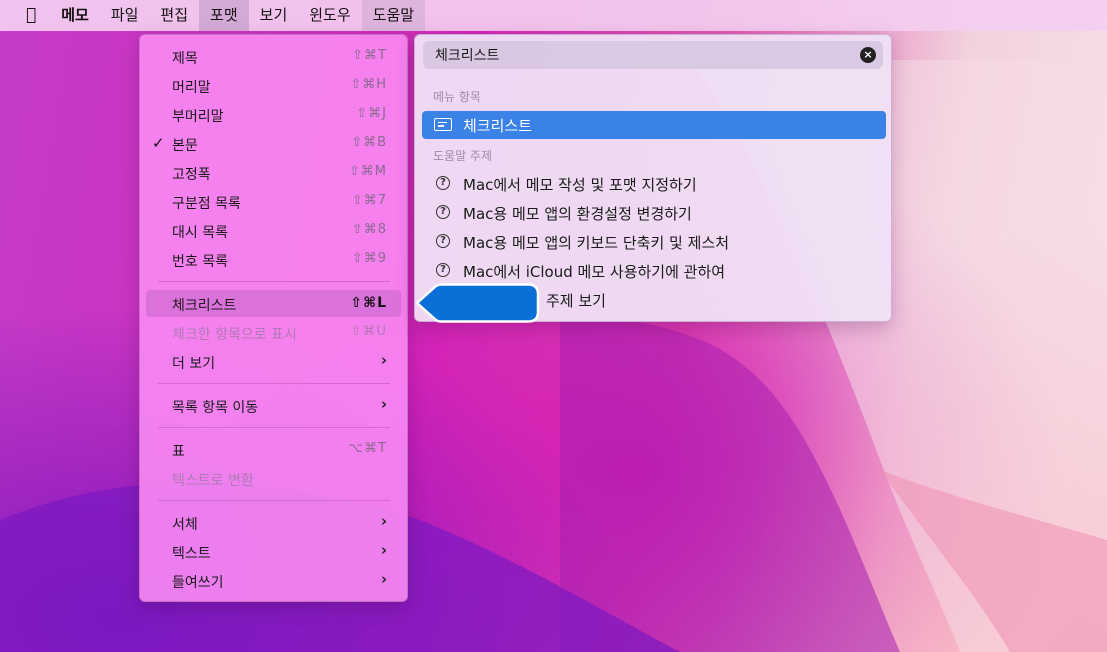 Image resolution: width=1107 pixels, height=652 pixels. Describe the element at coordinates (498, 126) in the screenshot. I see `menu-result-label: 체크리스트` at that location.